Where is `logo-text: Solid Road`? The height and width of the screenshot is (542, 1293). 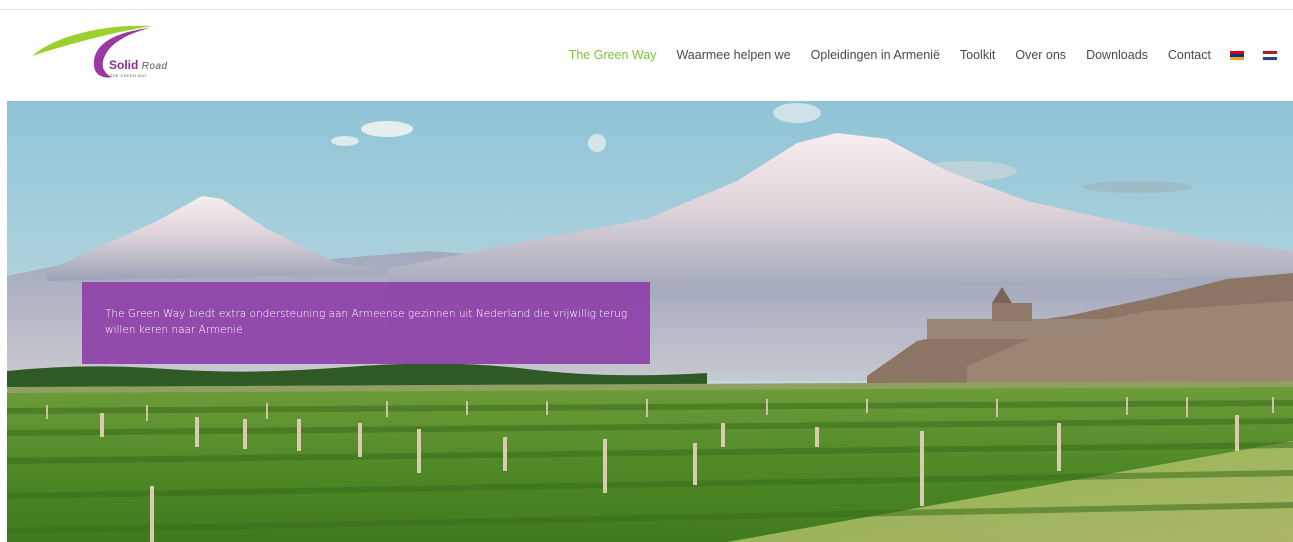 logo-text: Solid Road is located at coordinates (138, 65).